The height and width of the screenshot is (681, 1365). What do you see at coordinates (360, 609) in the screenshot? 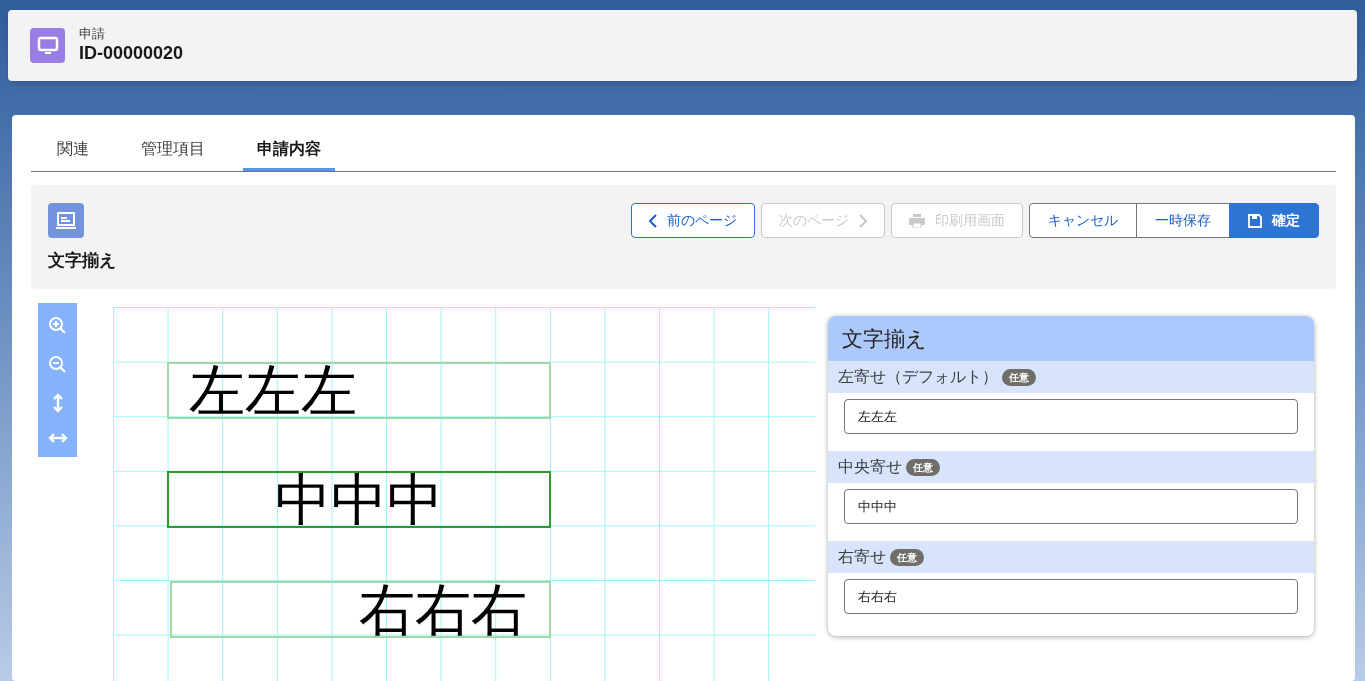
I see `text-box: 右右右` at bounding box center [360, 609].